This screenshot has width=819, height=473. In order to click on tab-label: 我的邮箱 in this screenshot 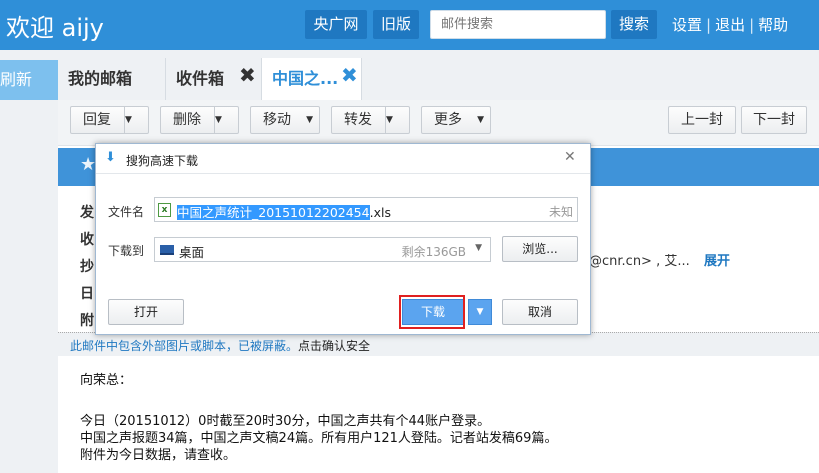, I will do `click(100, 78)`.